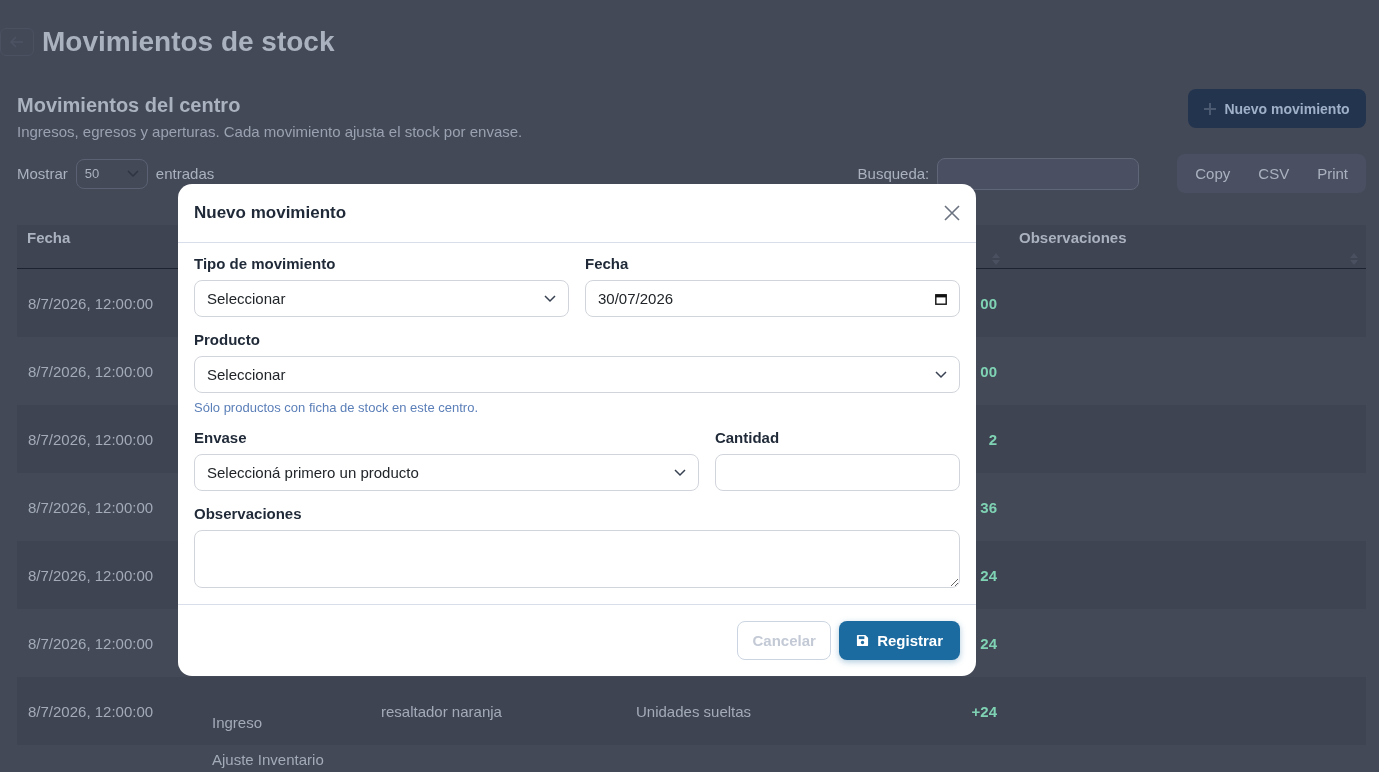 This screenshot has height=772, width=1379. Describe the element at coordinates (270, 213) in the screenshot. I see `modal-title: Nuevo movimiento` at that location.